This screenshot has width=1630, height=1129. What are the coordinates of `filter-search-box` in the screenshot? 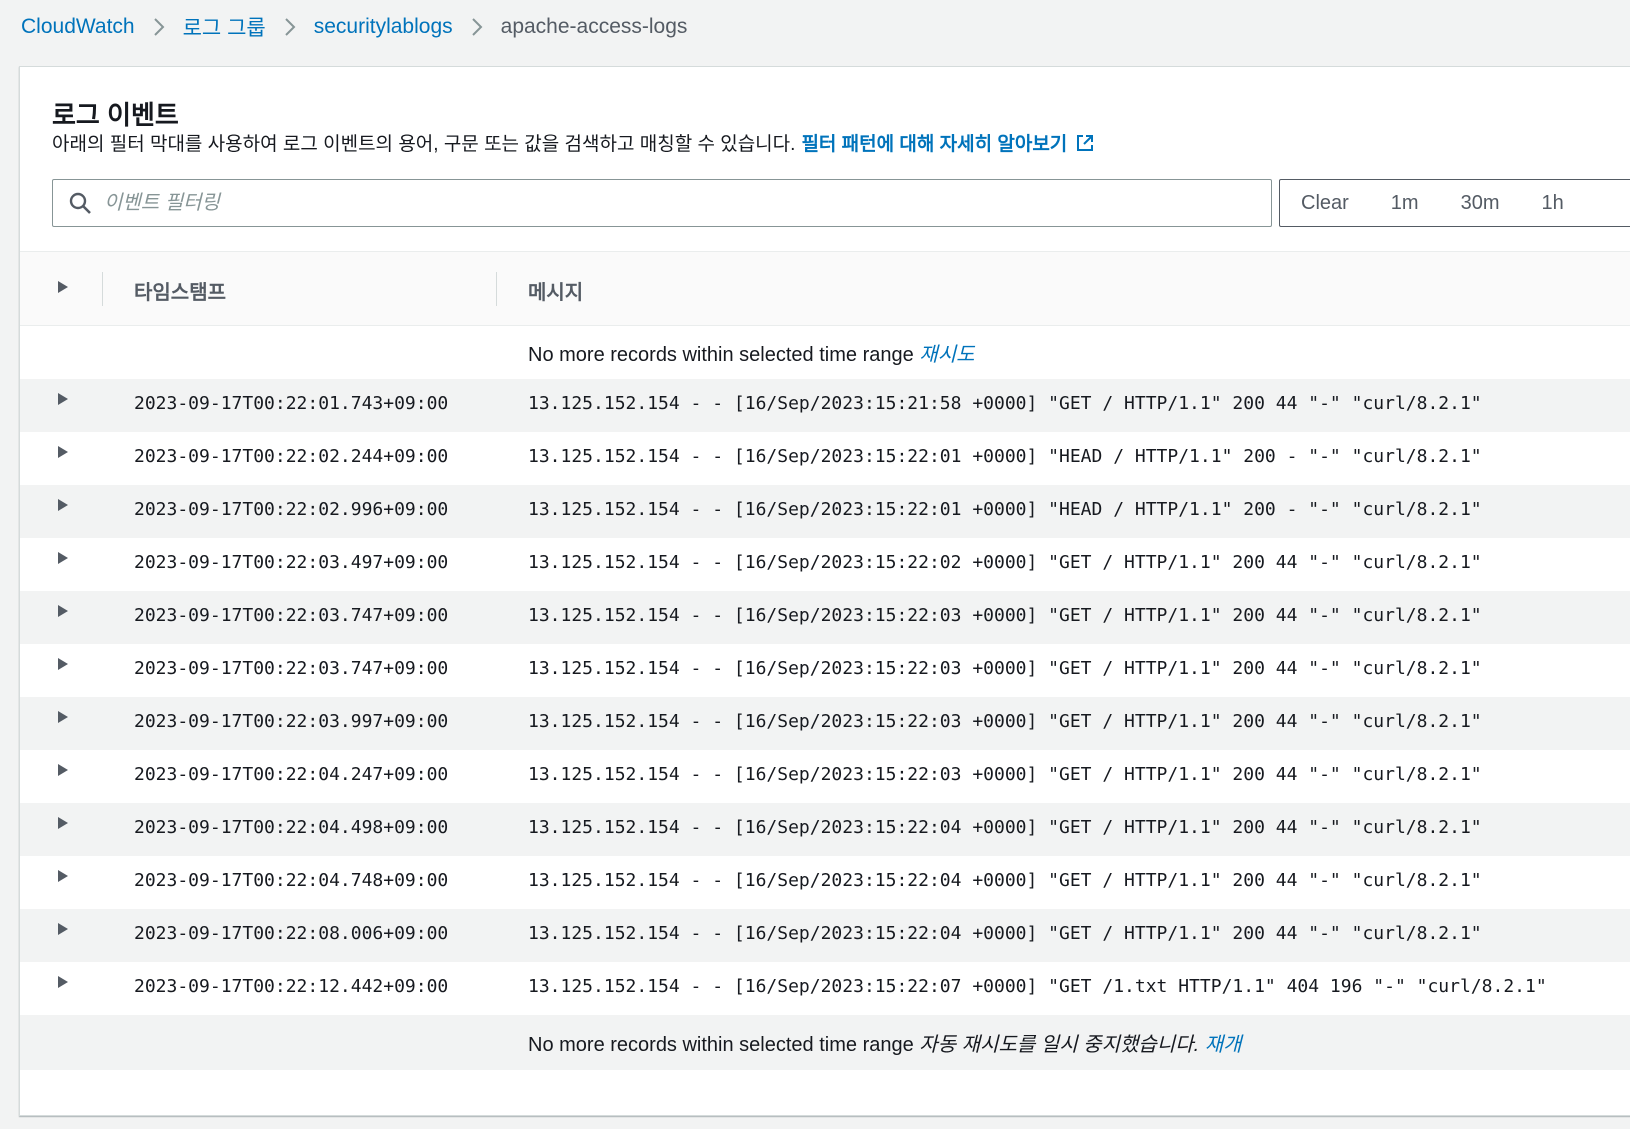 It's located at (662, 203).